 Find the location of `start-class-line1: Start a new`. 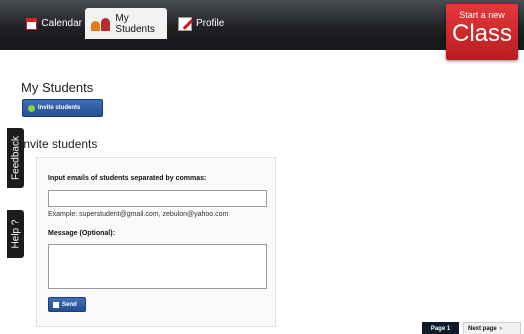

start-class-line1: Start a new is located at coordinates (482, 15).